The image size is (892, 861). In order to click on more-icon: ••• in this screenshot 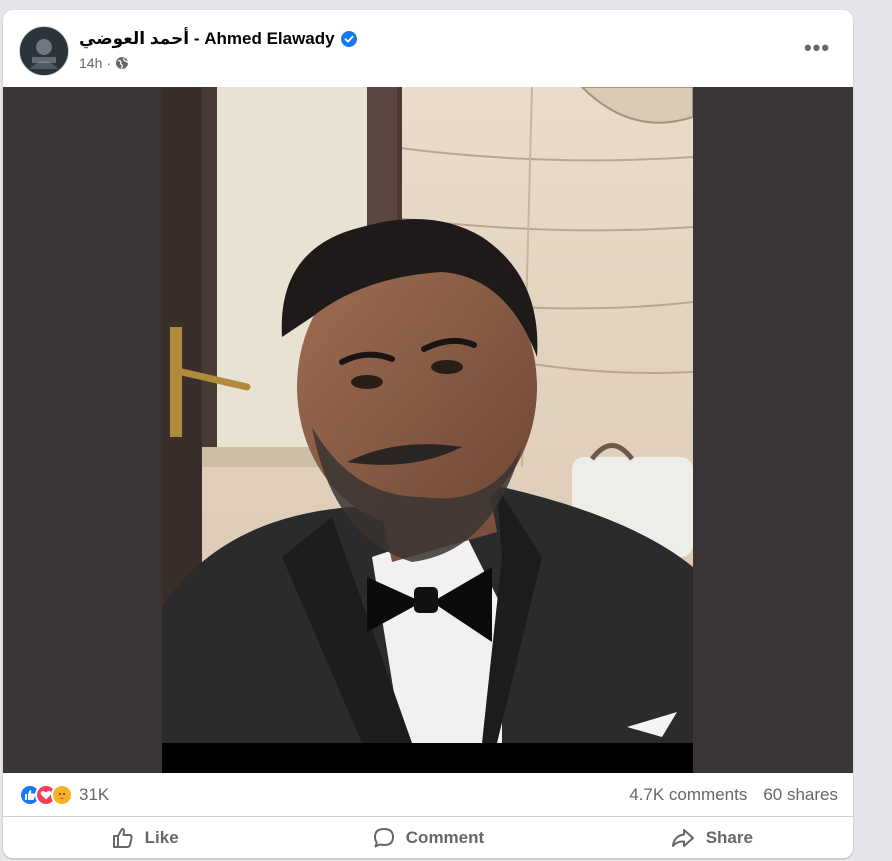, I will do `click(817, 47)`.